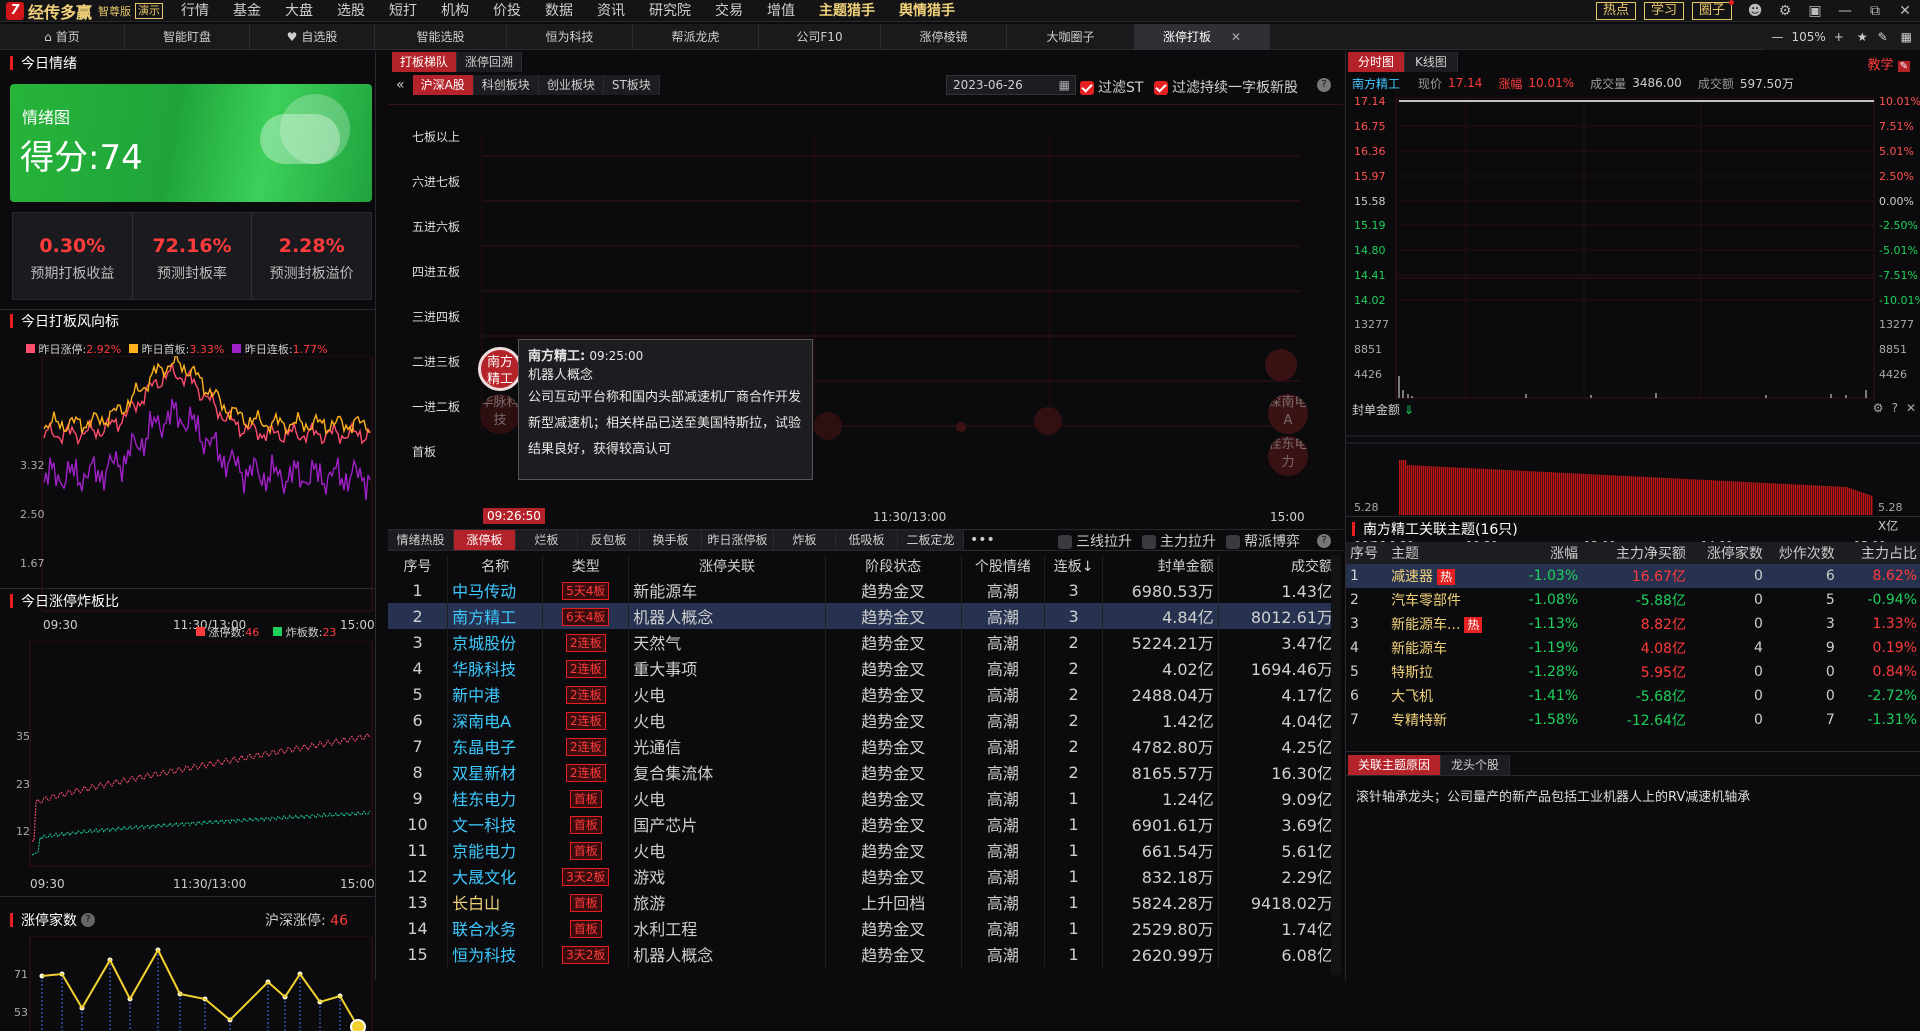  What do you see at coordinates (696, 37) in the screenshot?
I see `nav-tab: 帮派龙虎` at bounding box center [696, 37].